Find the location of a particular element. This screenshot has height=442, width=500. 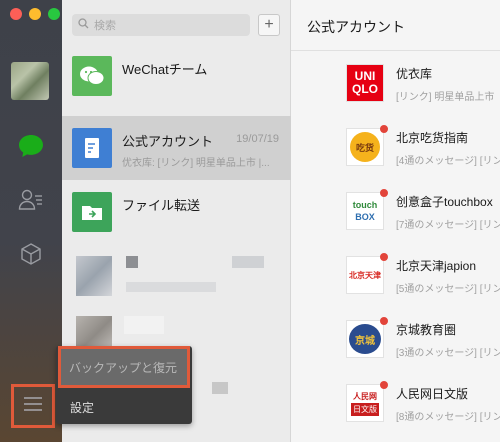

page-title: 公式アカウント is located at coordinates (356, 27).